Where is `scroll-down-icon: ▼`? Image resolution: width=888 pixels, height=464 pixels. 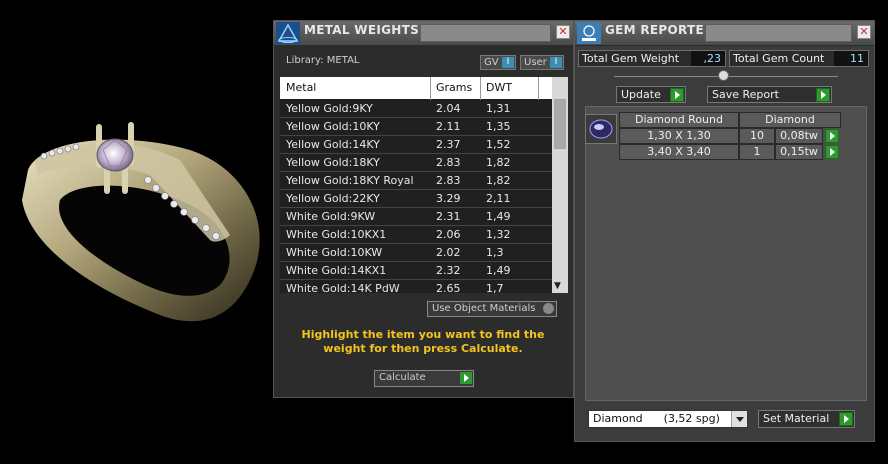
scroll-down-icon: ▼ is located at coordinates (557, 286).